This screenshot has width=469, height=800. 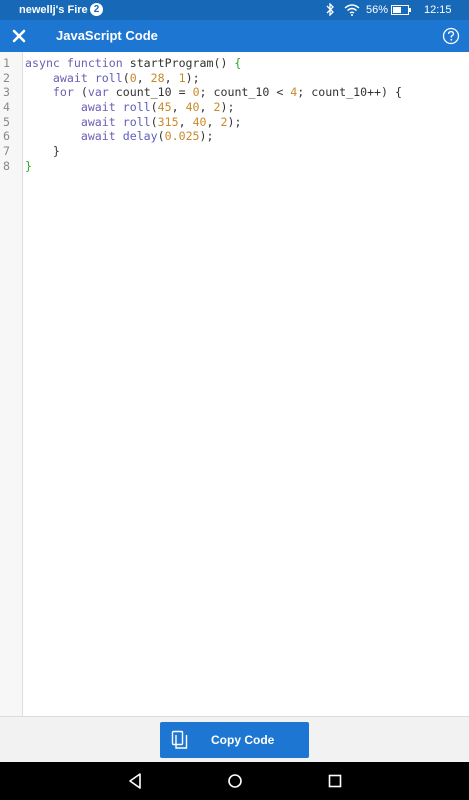 What do you see at coordinates (19, 36) in the screenshot?
I see `close-icon` at bounding box center [19, 36].